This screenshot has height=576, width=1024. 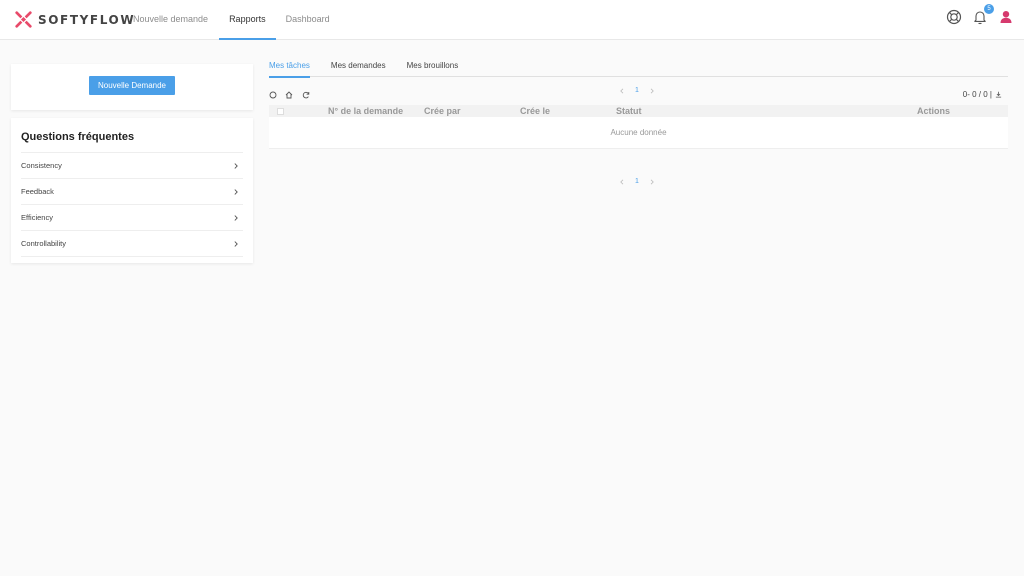 I want to click on column-header-cree-par: Crée par, so click(x=442, y=111).